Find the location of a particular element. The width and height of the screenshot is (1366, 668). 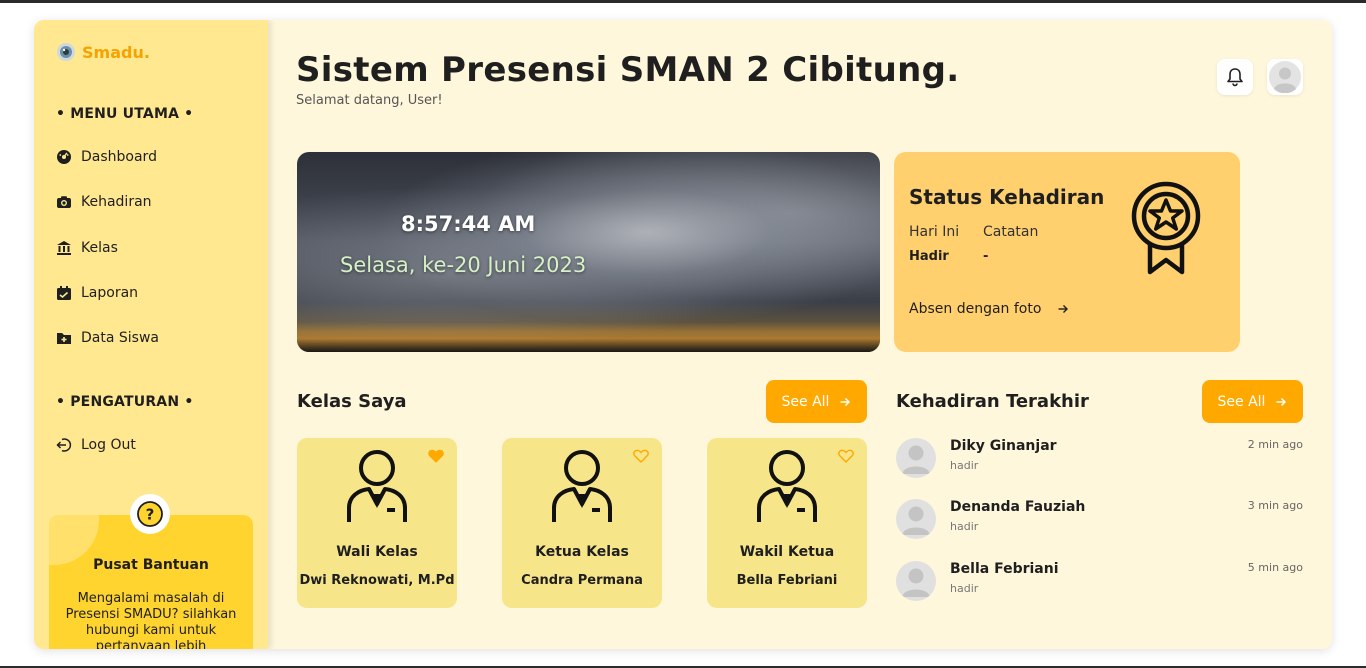

class-role: Wali Kelas is located at coordinates (377, 552).